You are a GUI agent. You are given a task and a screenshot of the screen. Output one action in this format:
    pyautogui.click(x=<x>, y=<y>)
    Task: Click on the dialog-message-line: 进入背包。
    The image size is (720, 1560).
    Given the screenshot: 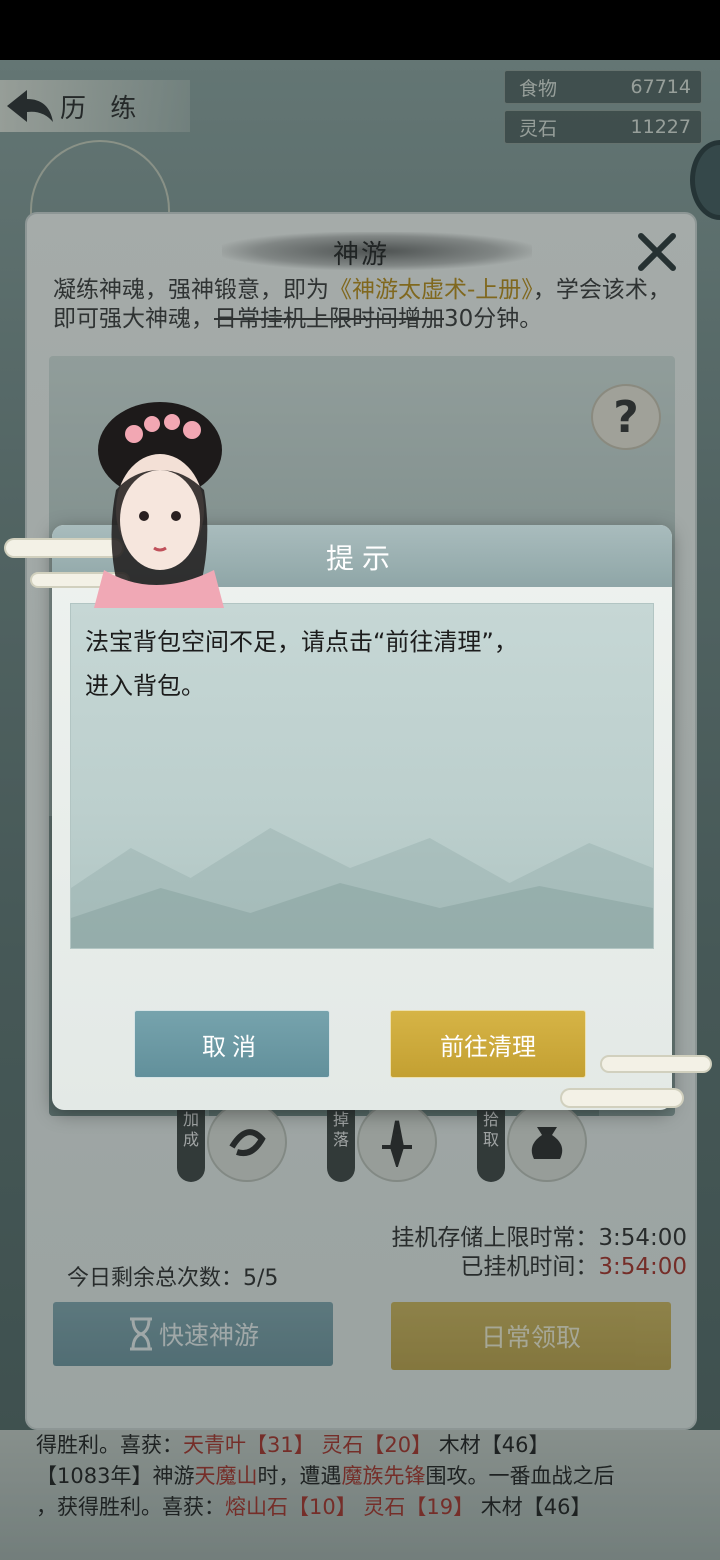 What is the action you would take?
    pyautogui.click(x=145, y=686)
    